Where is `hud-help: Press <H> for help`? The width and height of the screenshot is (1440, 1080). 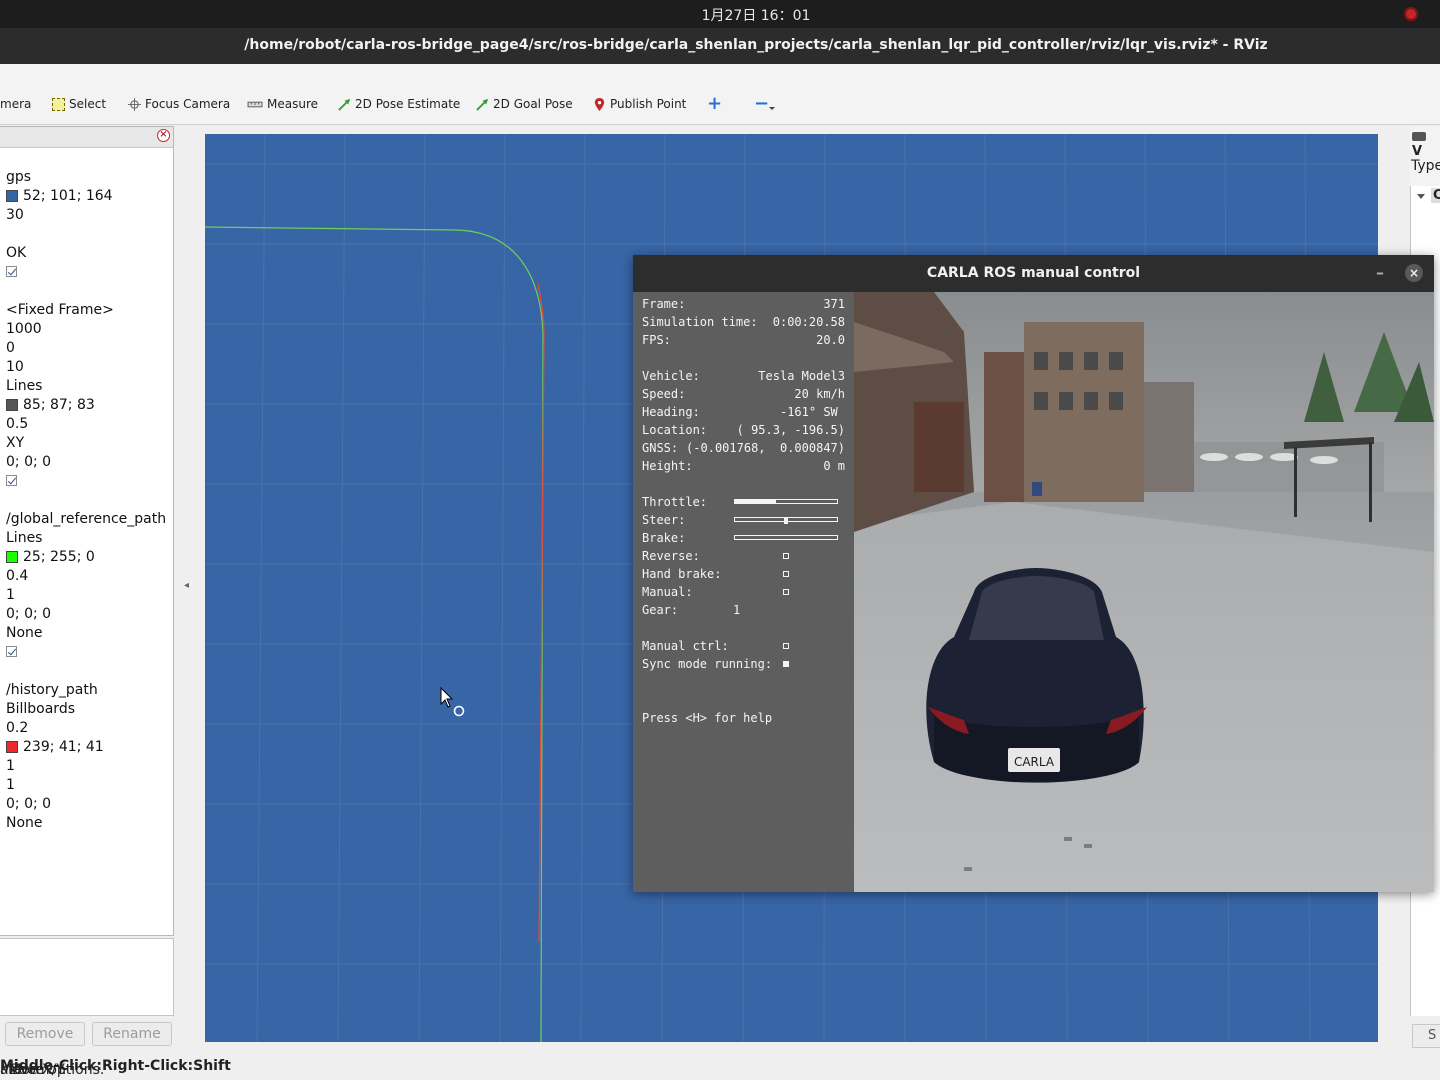
hud-help: Press <H> for help is located at coordinates (707, 718).